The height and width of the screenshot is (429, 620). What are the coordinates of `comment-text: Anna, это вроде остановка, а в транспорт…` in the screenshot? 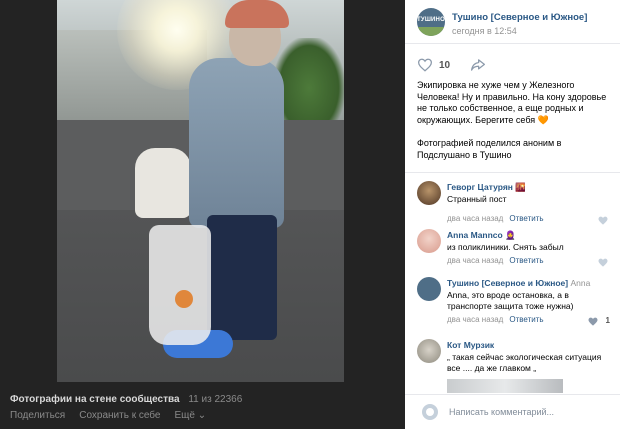 It's located at (510, 300).